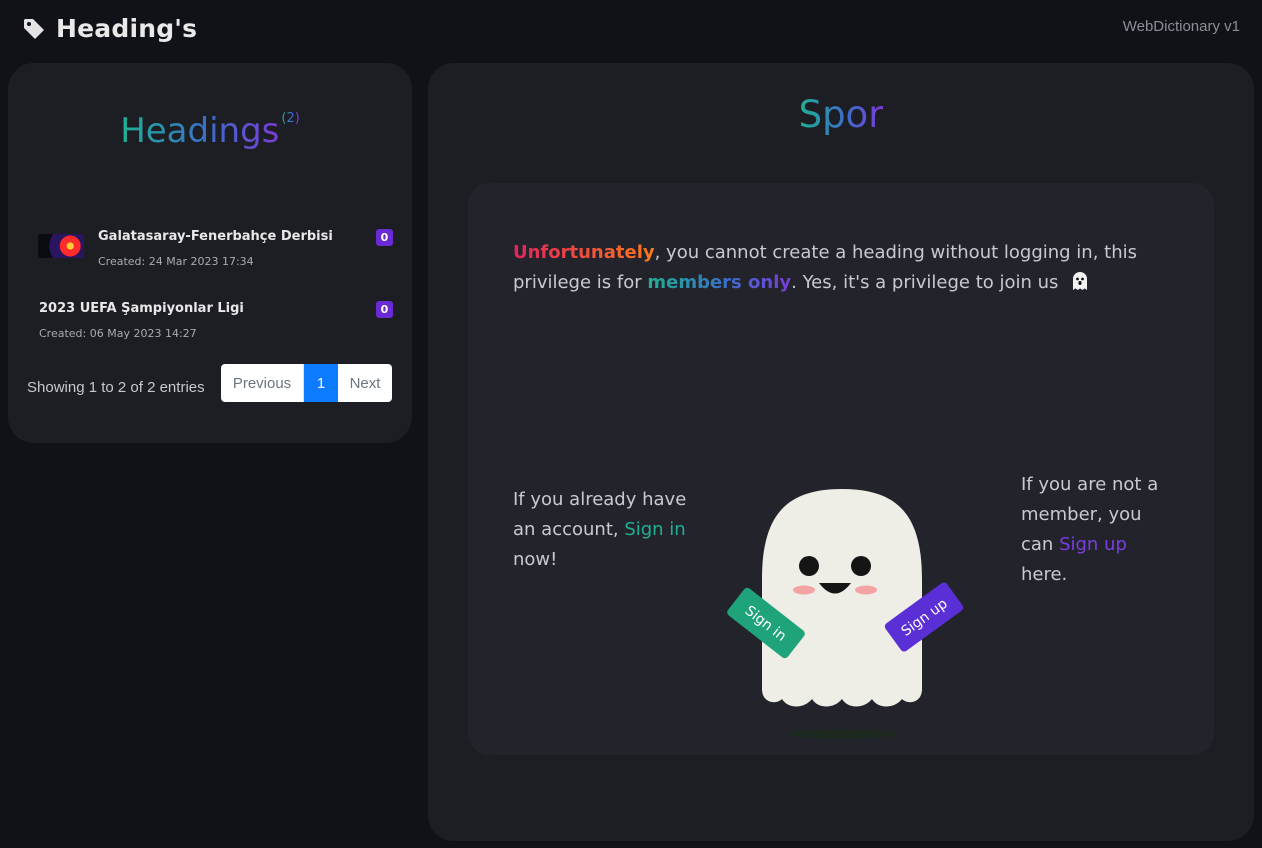  I want to click on ghost-emoji-icon, so click(1080, 281).